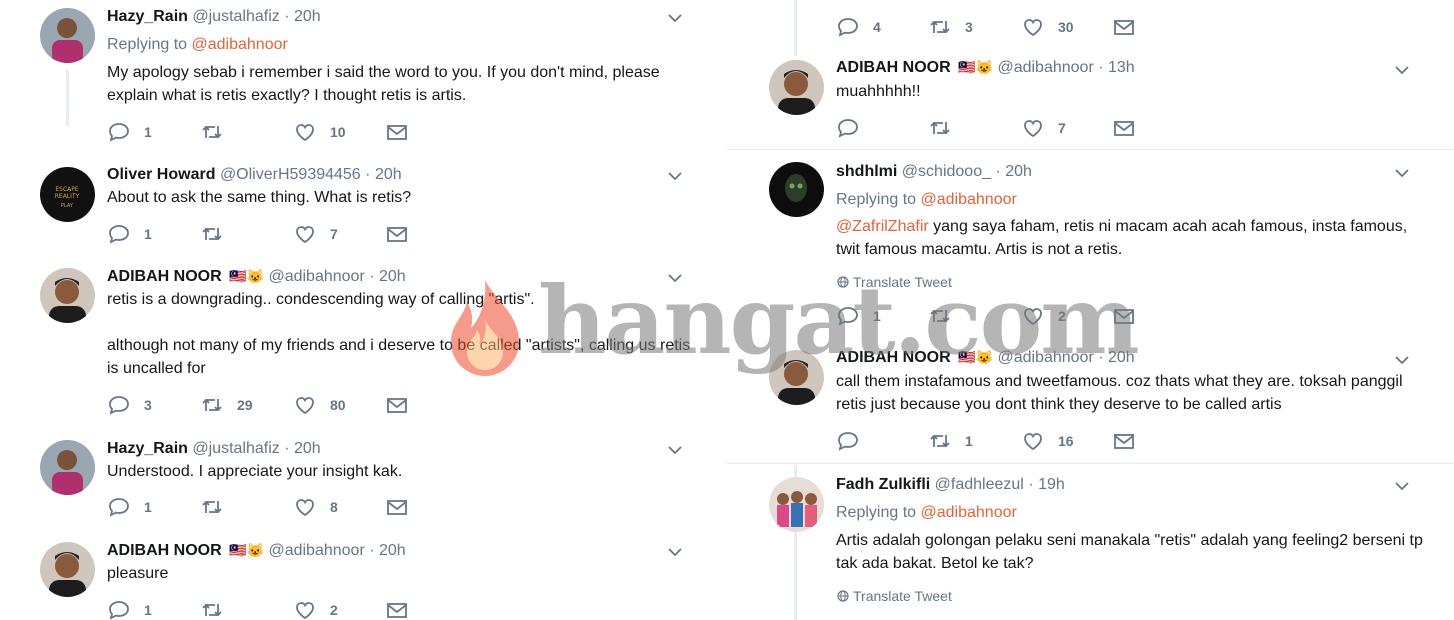  Describe the element at coordinates (859, 27) in the screenshot. I see `reply-button: 4` at that location.